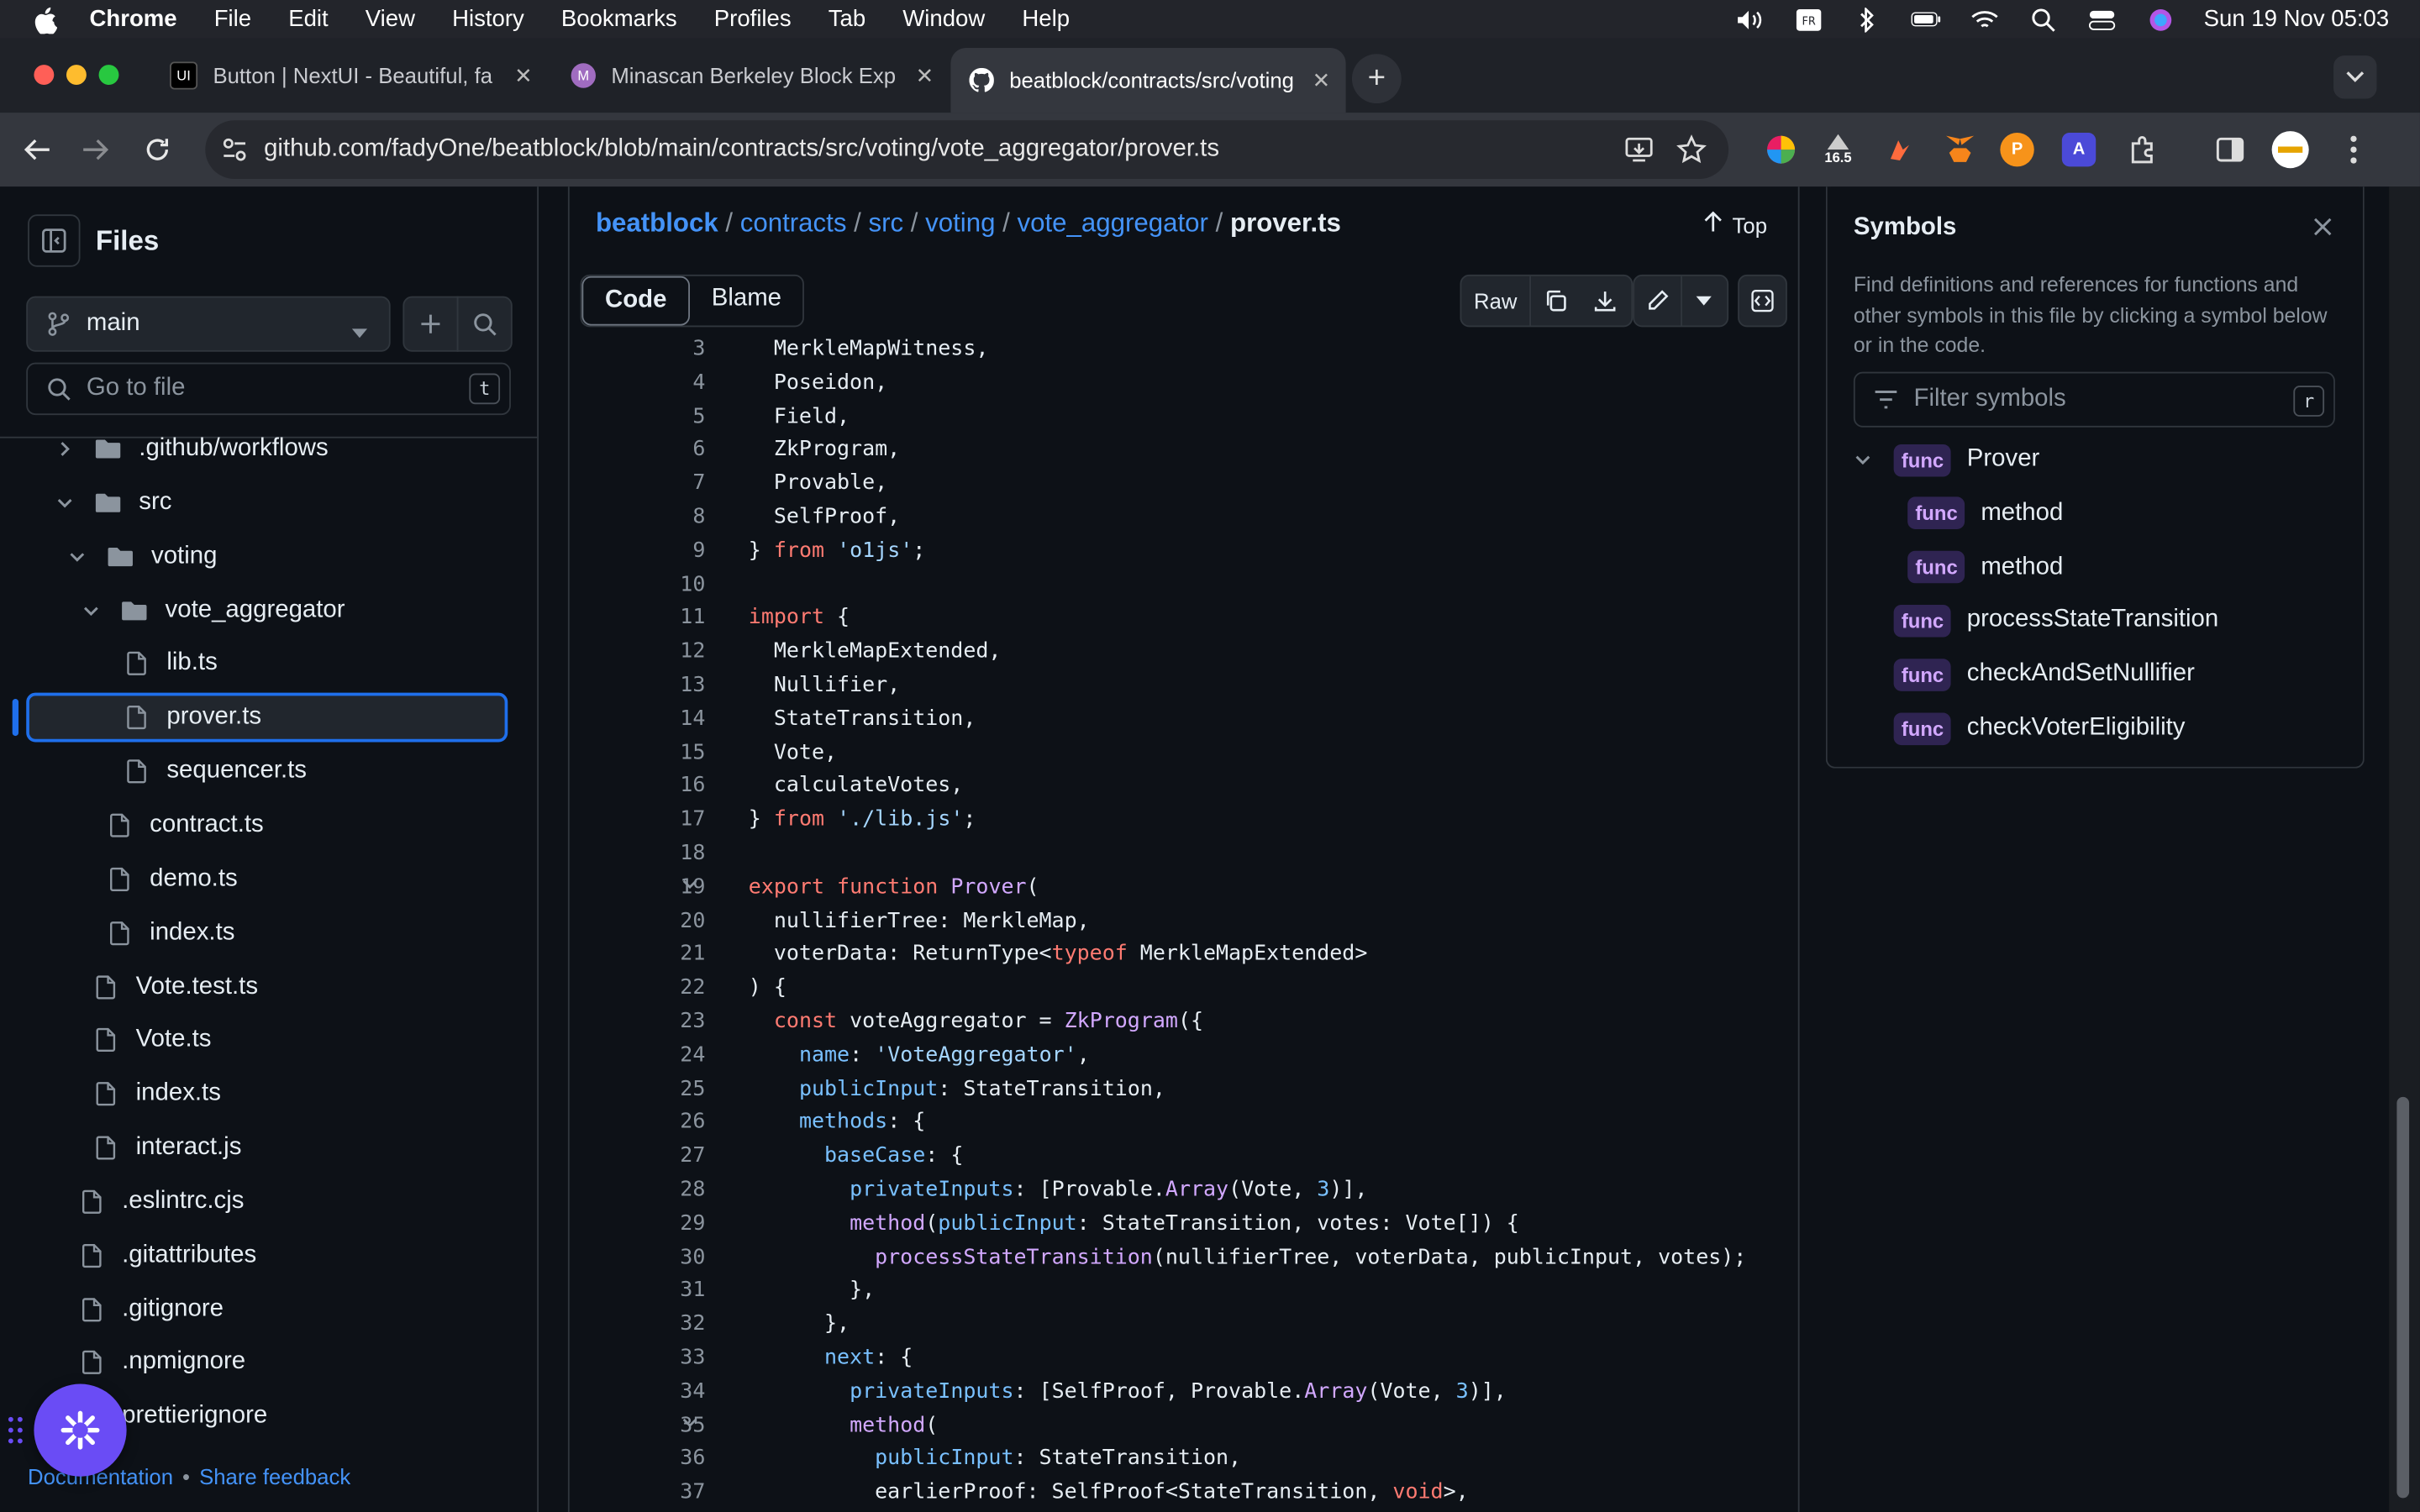  I want to click on tab-blame: Blame, so click(747, 299).